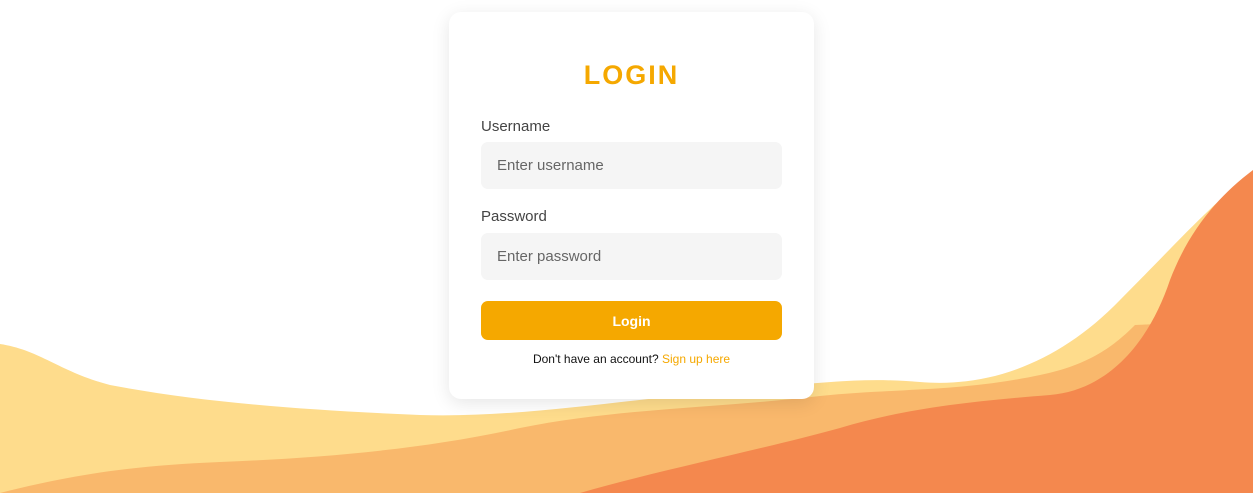 The image size is (1253, 493). Describe the element at coordinates (595, 359) in the screenshot. I see `signup-prompt-text: Don't have an account?` at that location.